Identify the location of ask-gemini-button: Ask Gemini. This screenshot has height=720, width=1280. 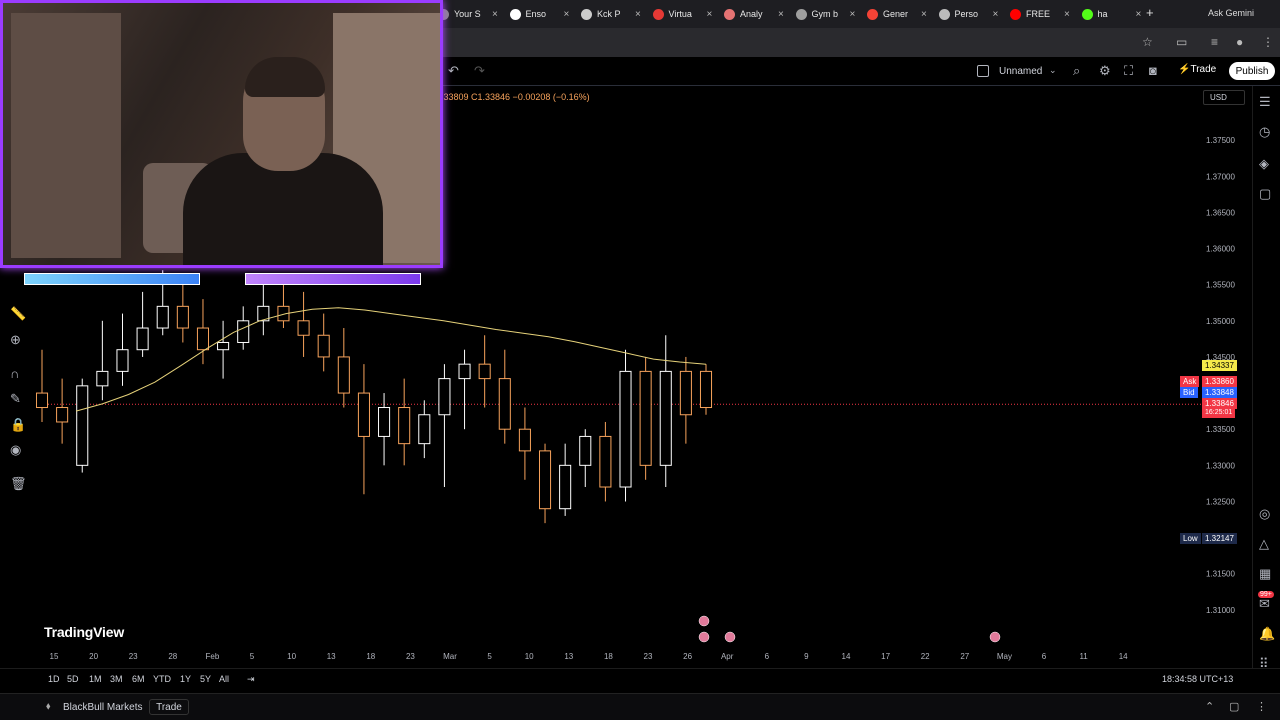
(1231, 13).